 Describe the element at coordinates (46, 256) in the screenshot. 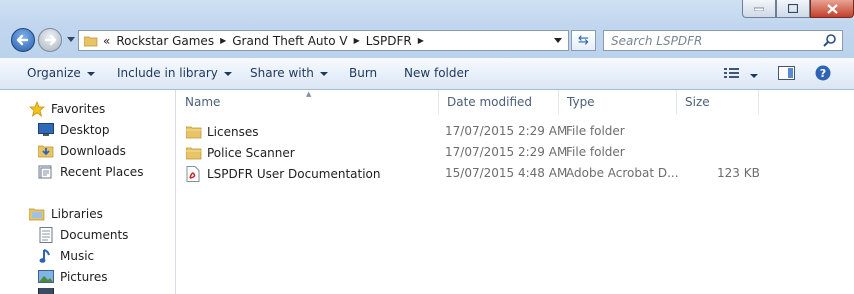

I see `music-icon` at that location.